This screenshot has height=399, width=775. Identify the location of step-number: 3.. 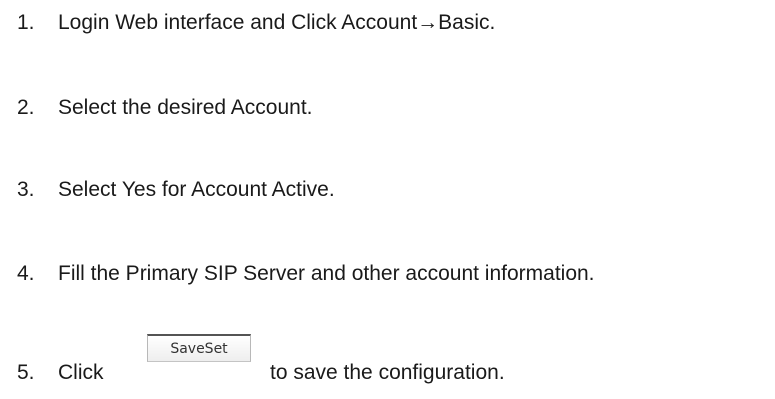
(26, 189).